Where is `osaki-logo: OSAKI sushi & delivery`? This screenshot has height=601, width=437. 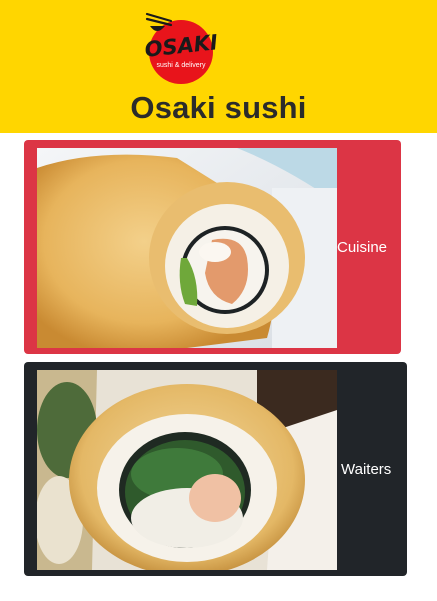
osaki-logo: OSAKI sushi & delivery is located at coordinates (182, 47).